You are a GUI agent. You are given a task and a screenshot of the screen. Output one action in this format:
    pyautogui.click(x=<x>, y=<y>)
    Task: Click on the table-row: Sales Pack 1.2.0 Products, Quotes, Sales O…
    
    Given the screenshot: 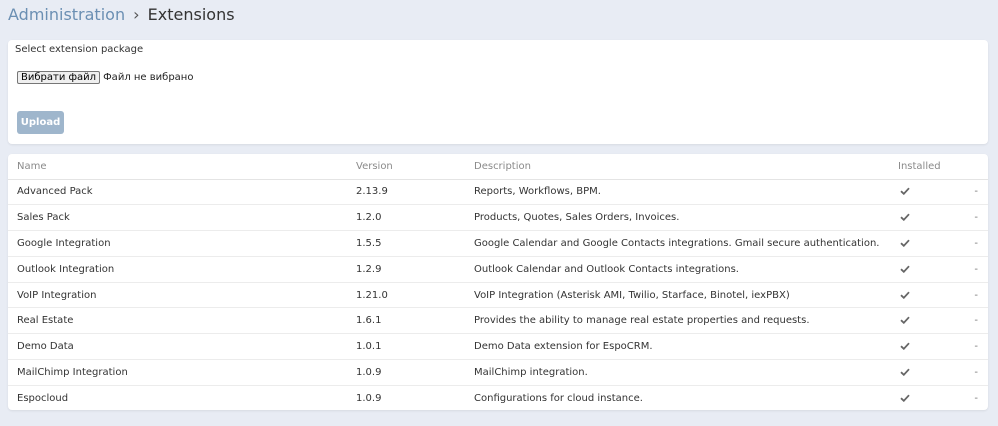 What is the action you would take?
    pyautogui.click(x=498, y=218)
    